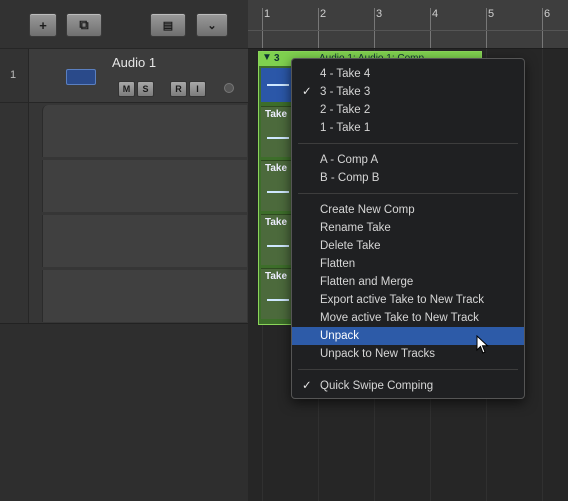  Describe the element at coordinates (408, 300) in the screenshot. I see `menu-item-export-take: Export active Take to New Track` at that location.